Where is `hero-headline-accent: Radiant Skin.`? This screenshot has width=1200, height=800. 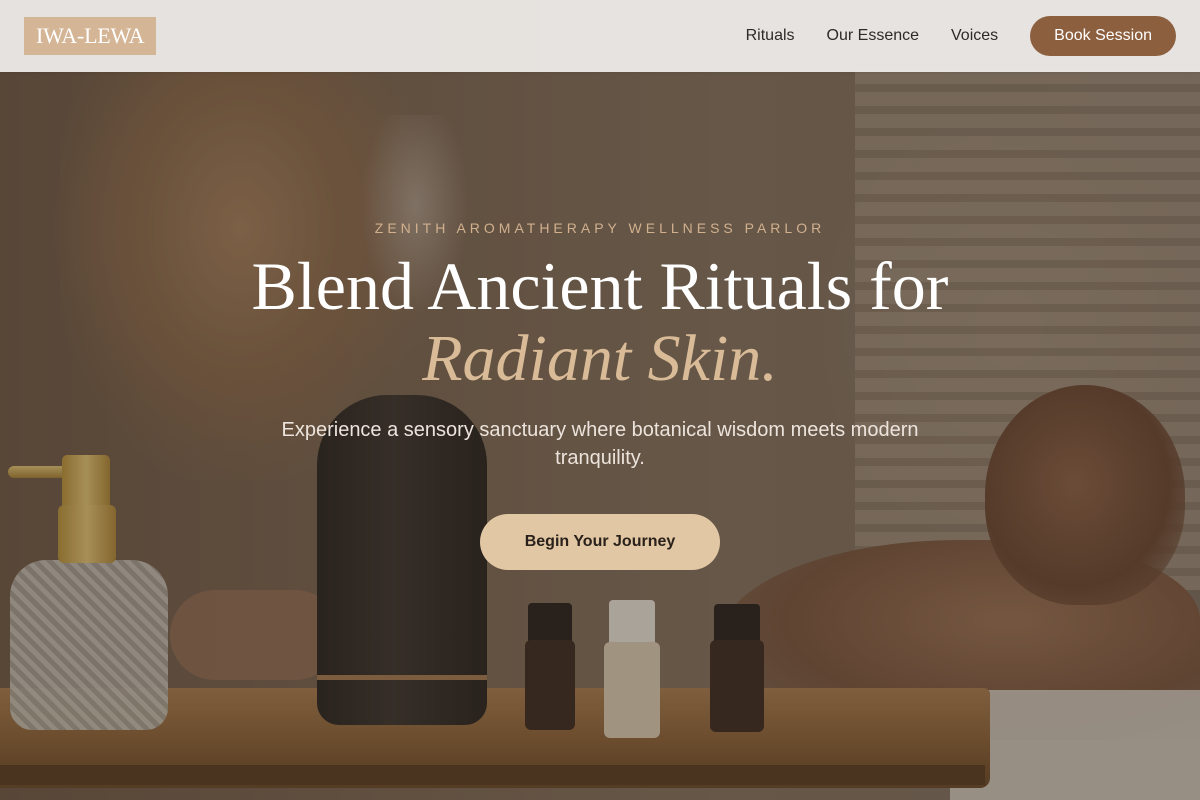 hero-headline-accent: Radiant Skin. is located at coordinates (600, 358).